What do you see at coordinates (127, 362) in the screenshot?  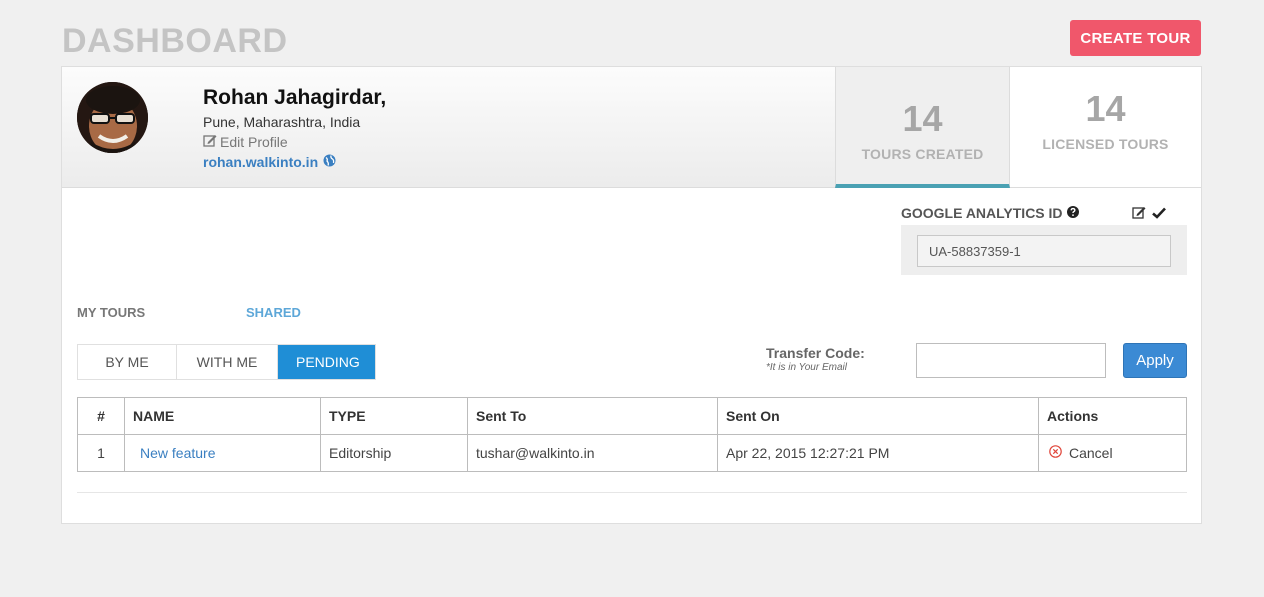 I see `filter-by-me-button: BY ME` at bounding box center [127, 362].